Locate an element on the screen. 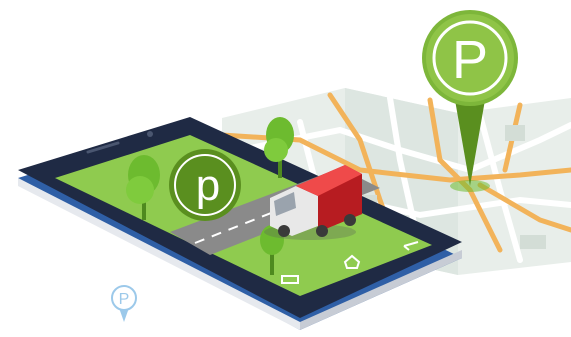  screen-badge-letter: p is located at coordinates (208, 185).